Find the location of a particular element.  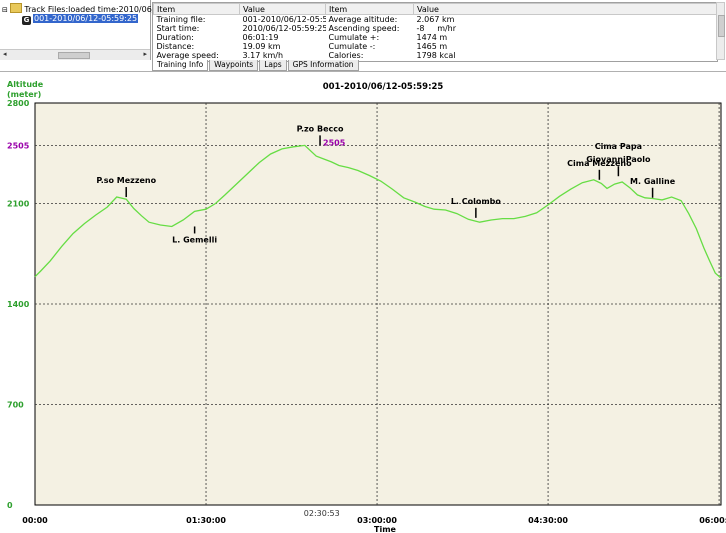

scroll-left-arrow-icon: ◂ is located at coordinates (5, 54).